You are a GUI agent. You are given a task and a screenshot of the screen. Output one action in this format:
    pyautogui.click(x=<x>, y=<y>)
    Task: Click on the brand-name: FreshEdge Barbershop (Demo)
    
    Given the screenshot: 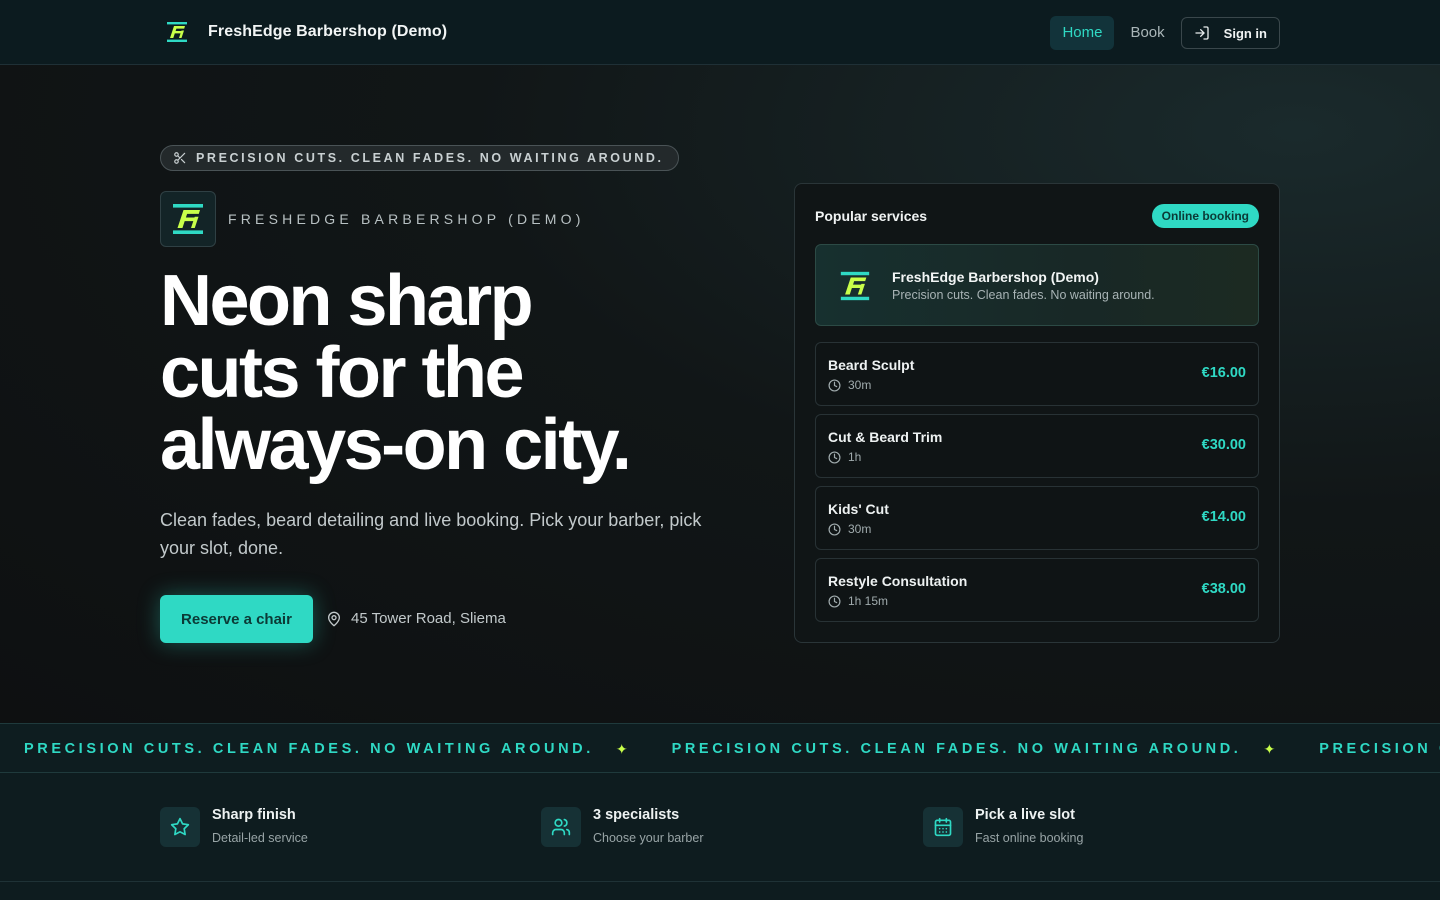 What is the action you would take?
    pyautogui.click(x=328, y=31)
    